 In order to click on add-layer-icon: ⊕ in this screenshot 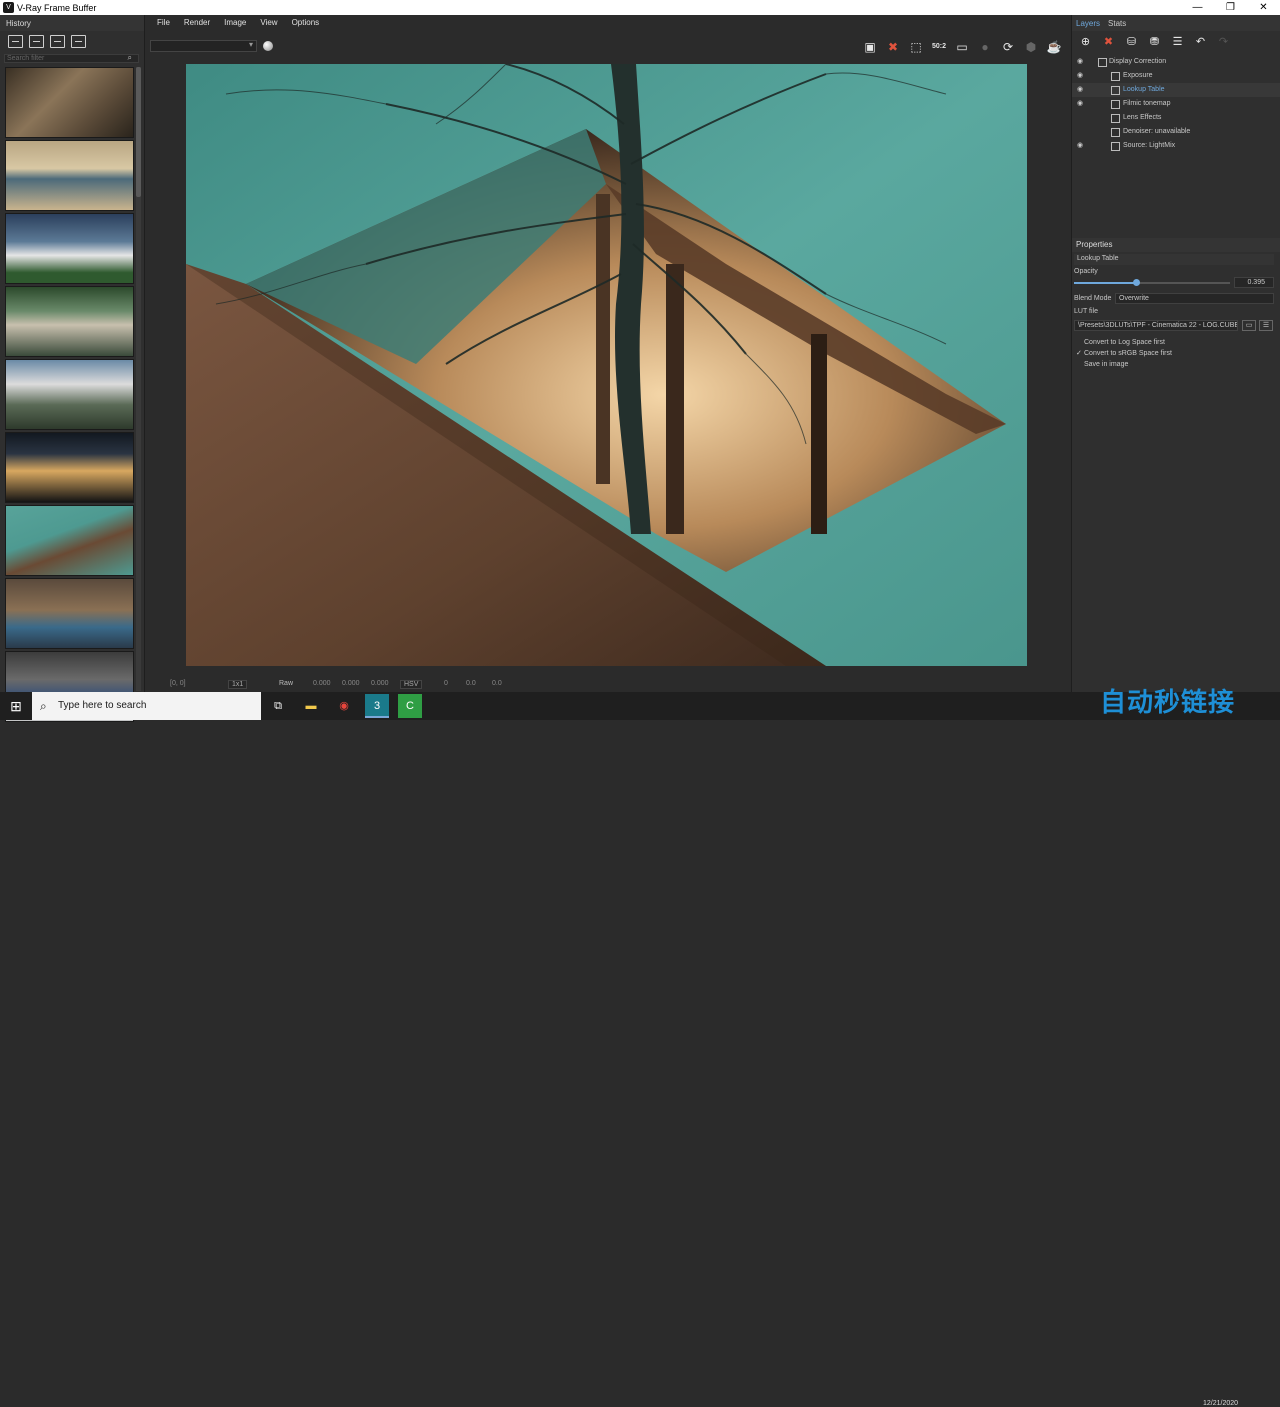, I will do `click(1085, 42)`.